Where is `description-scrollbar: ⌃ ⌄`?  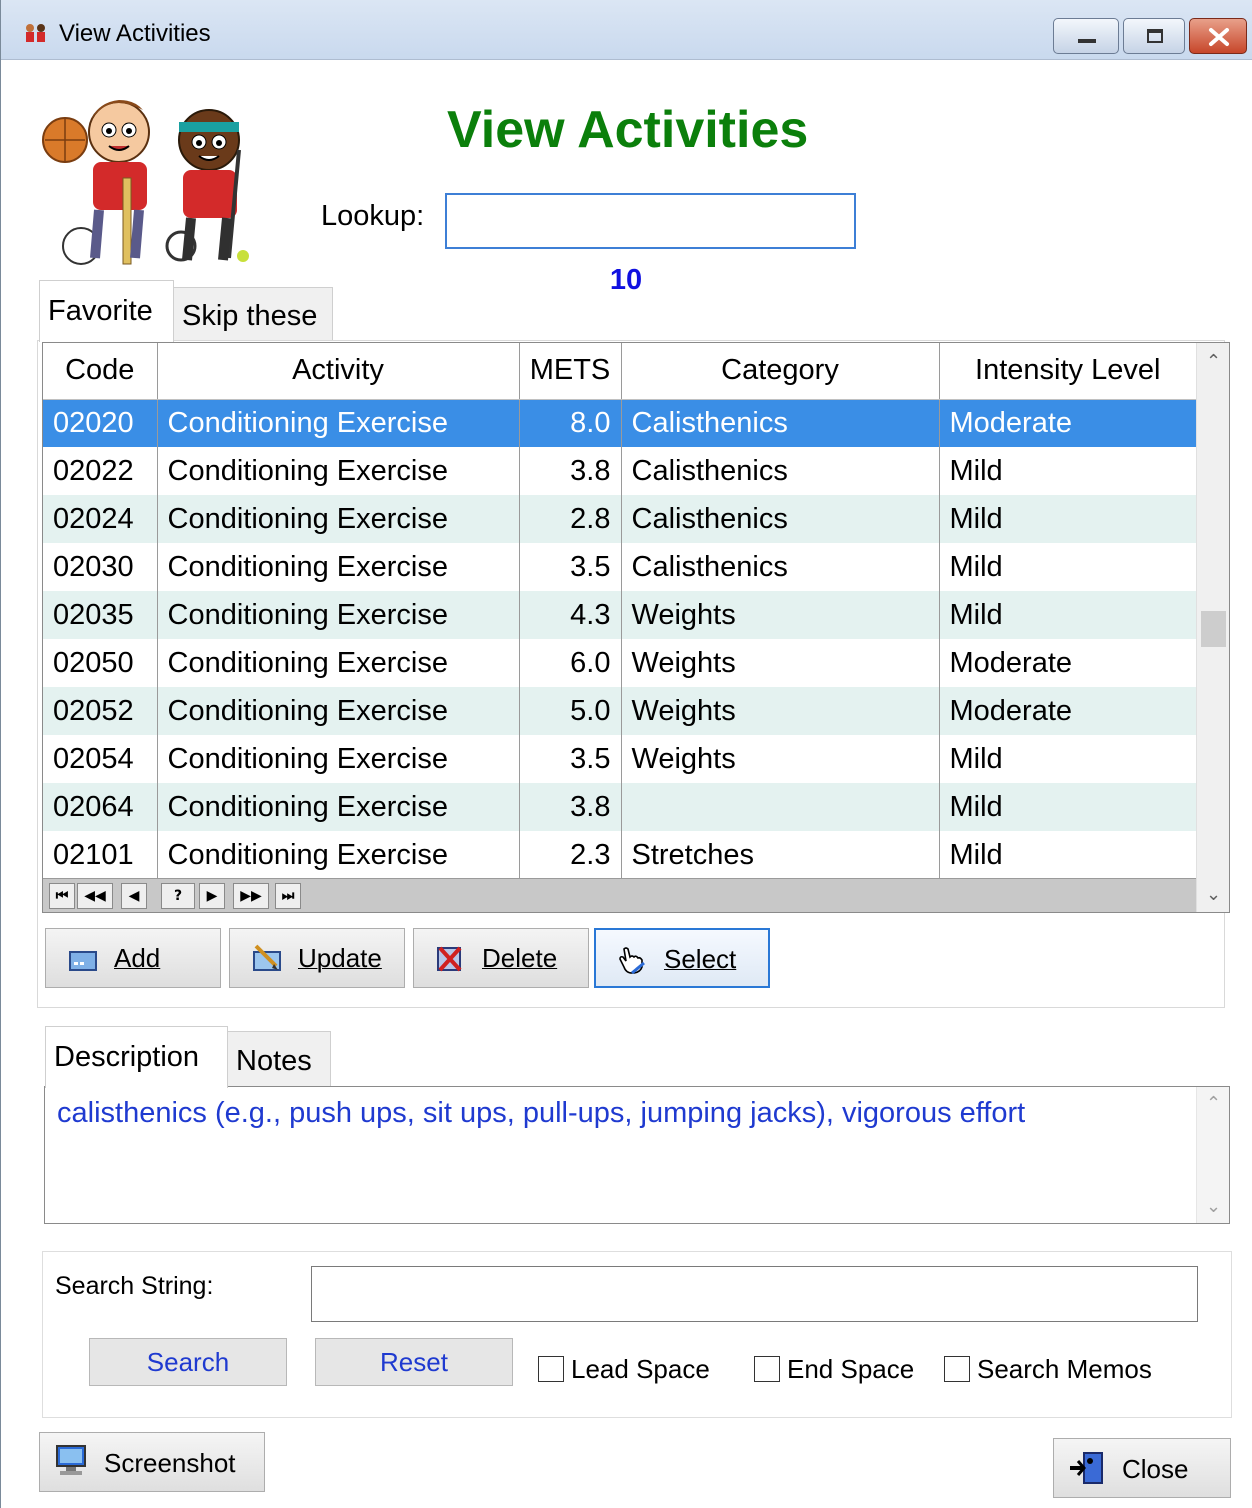 description-scrollbar: ⌃ ⌄ is located at coordinates (1212, 1155).